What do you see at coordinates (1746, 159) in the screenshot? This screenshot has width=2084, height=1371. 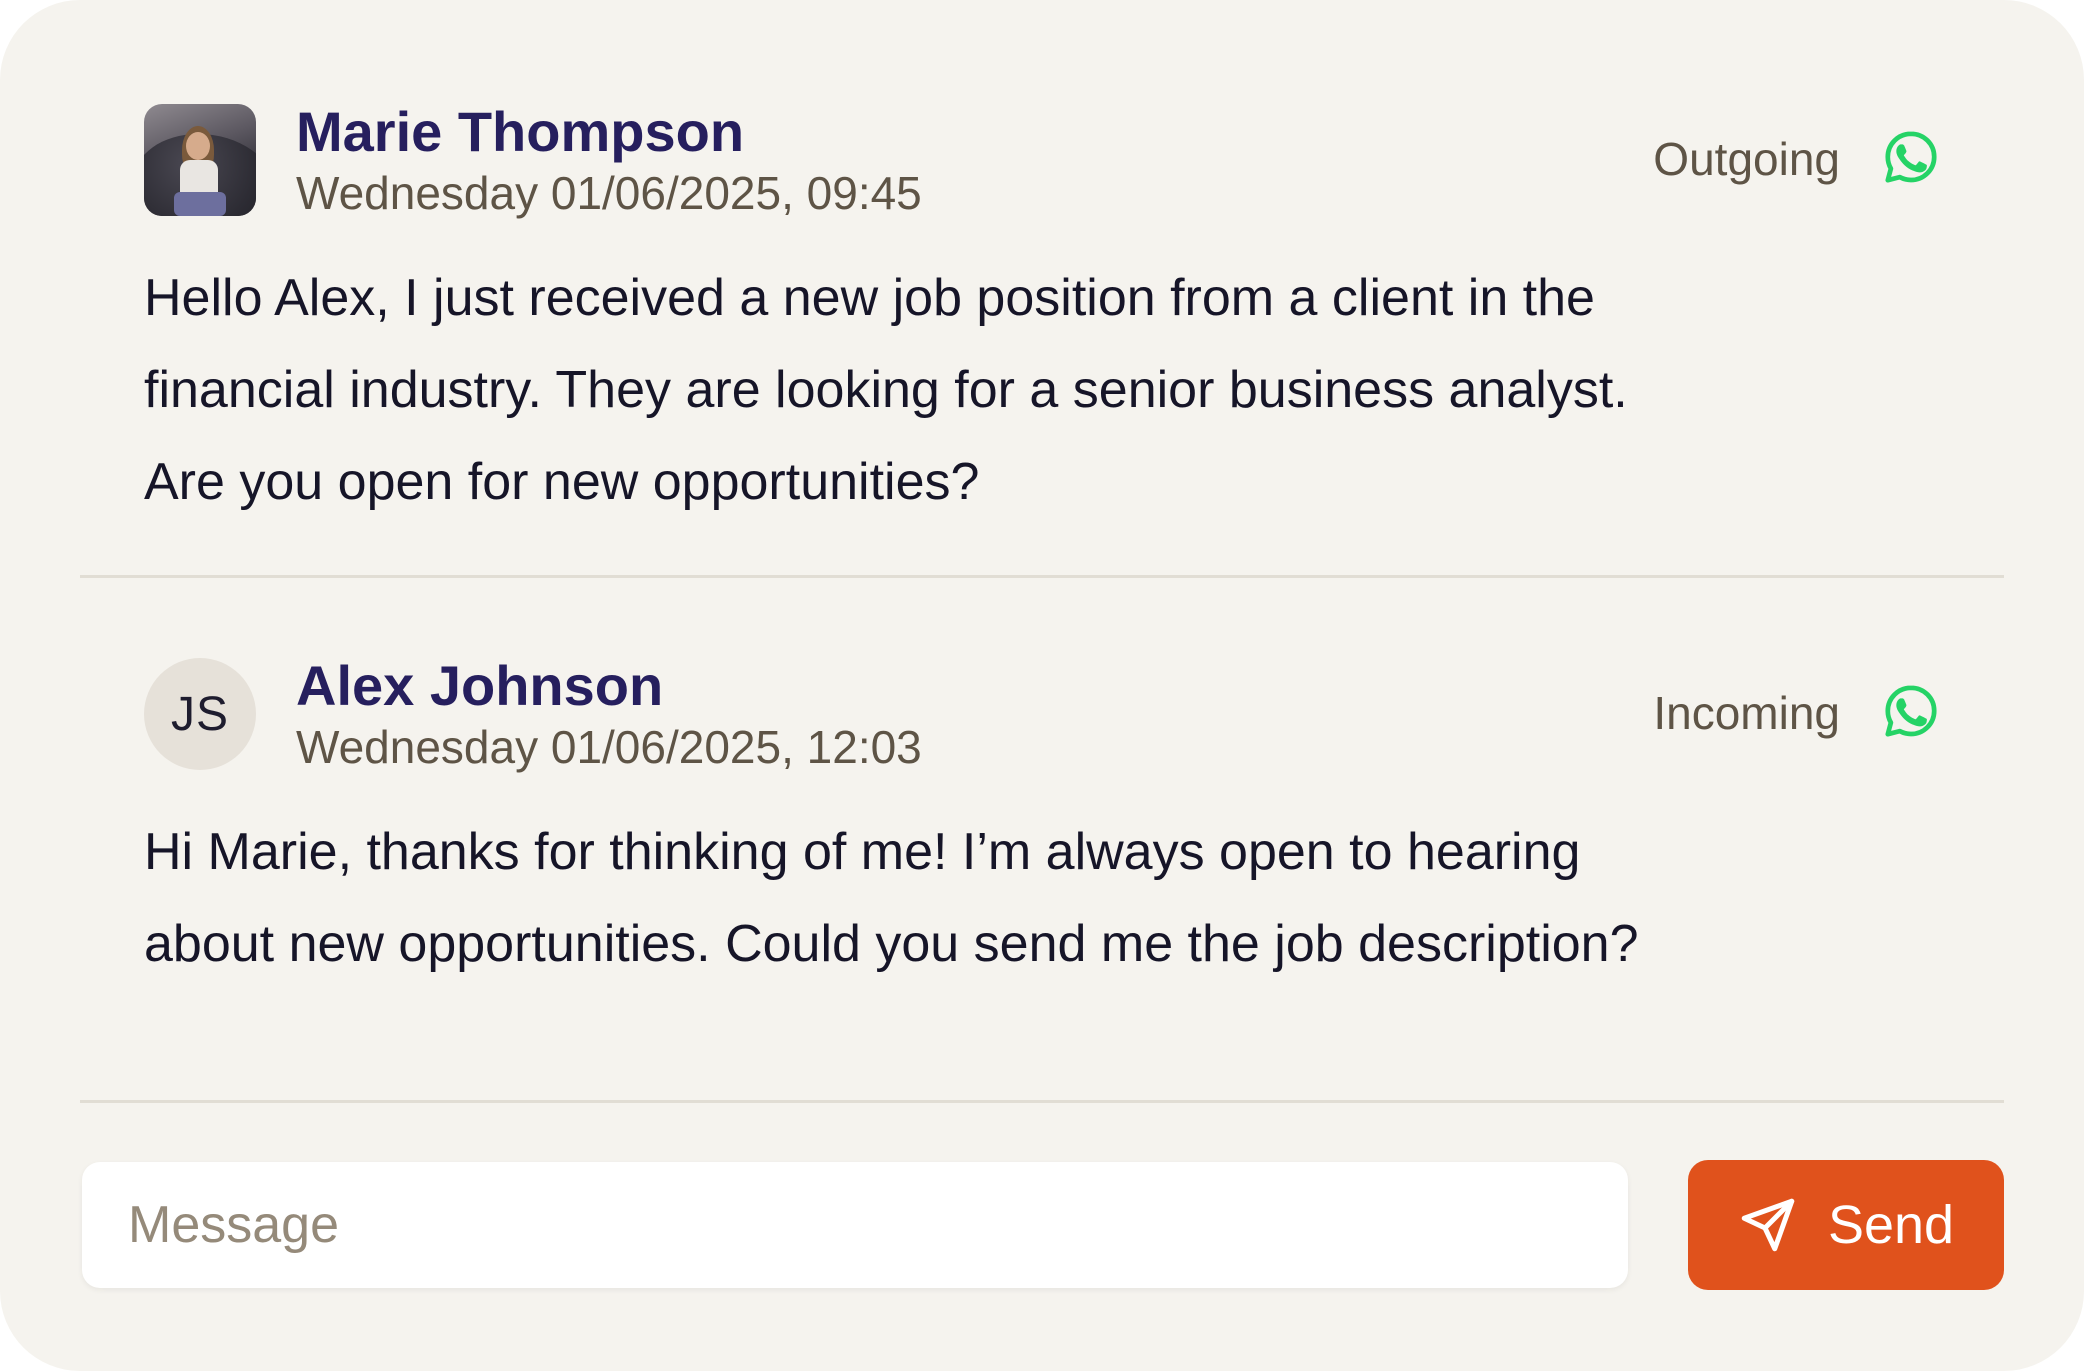 I see `direction-label: Outgoing` at bounding box center [1746, 159].